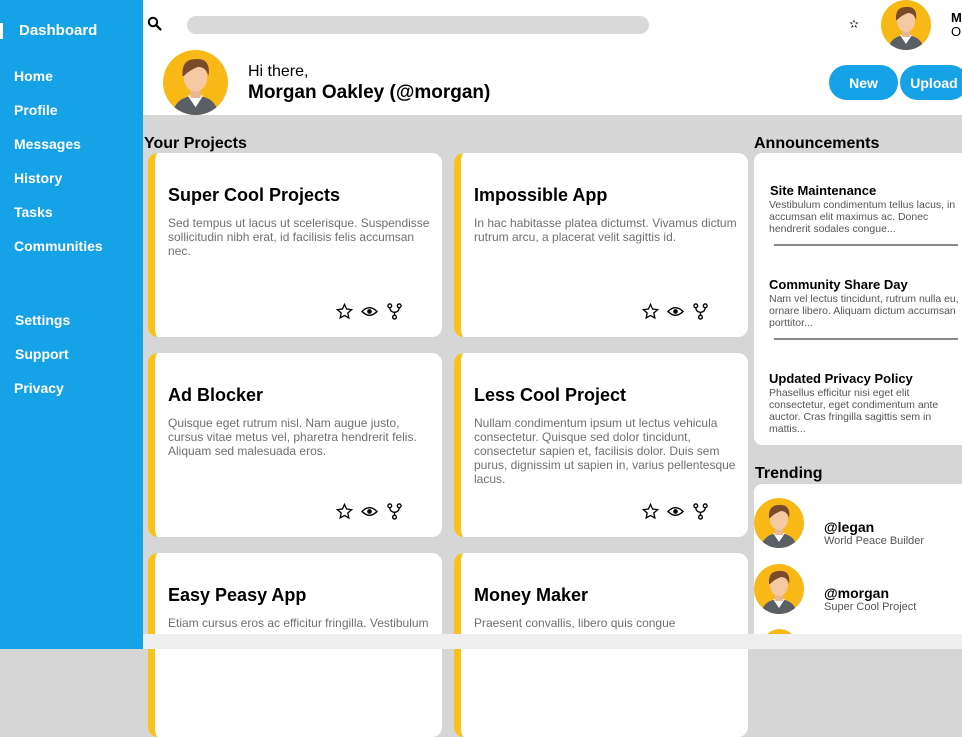  What do you see at coordinates (874, 541) in the screenshot?
I see `trending-subtitle: World Peace Builder` at bounding box center [874, 541].